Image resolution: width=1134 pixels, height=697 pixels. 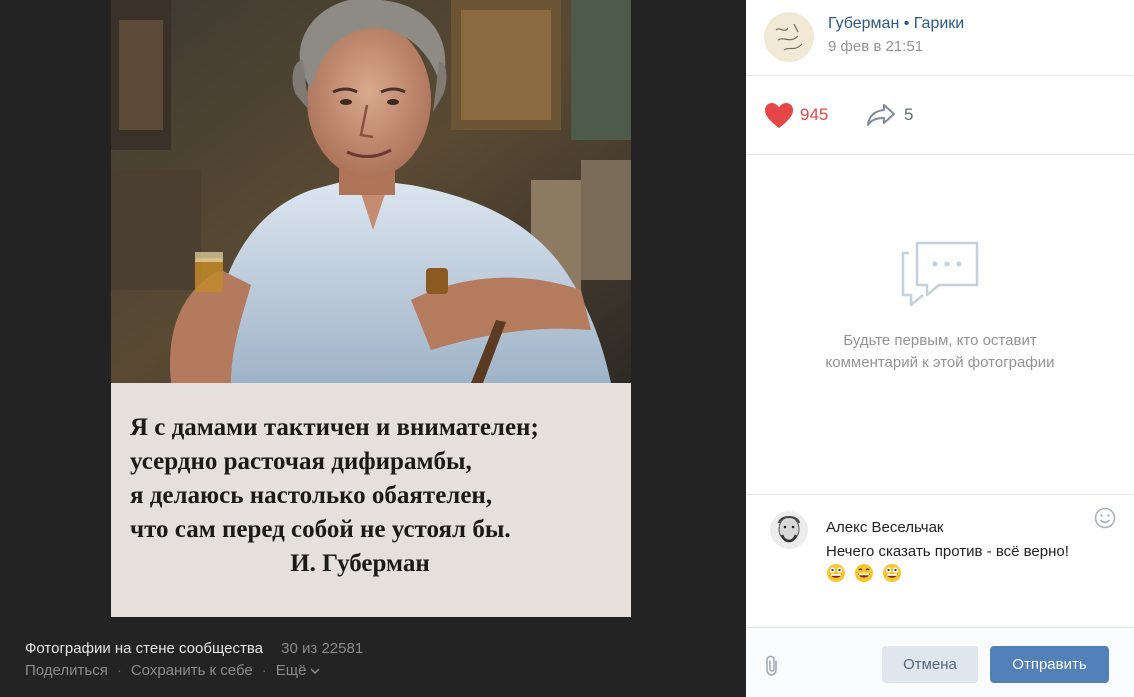 What do you see at coordinates (334, 427) in the screenshot?
I see `poem-line: Я с дамами тактичен и внимателен;` at bounding box center [334, 427].